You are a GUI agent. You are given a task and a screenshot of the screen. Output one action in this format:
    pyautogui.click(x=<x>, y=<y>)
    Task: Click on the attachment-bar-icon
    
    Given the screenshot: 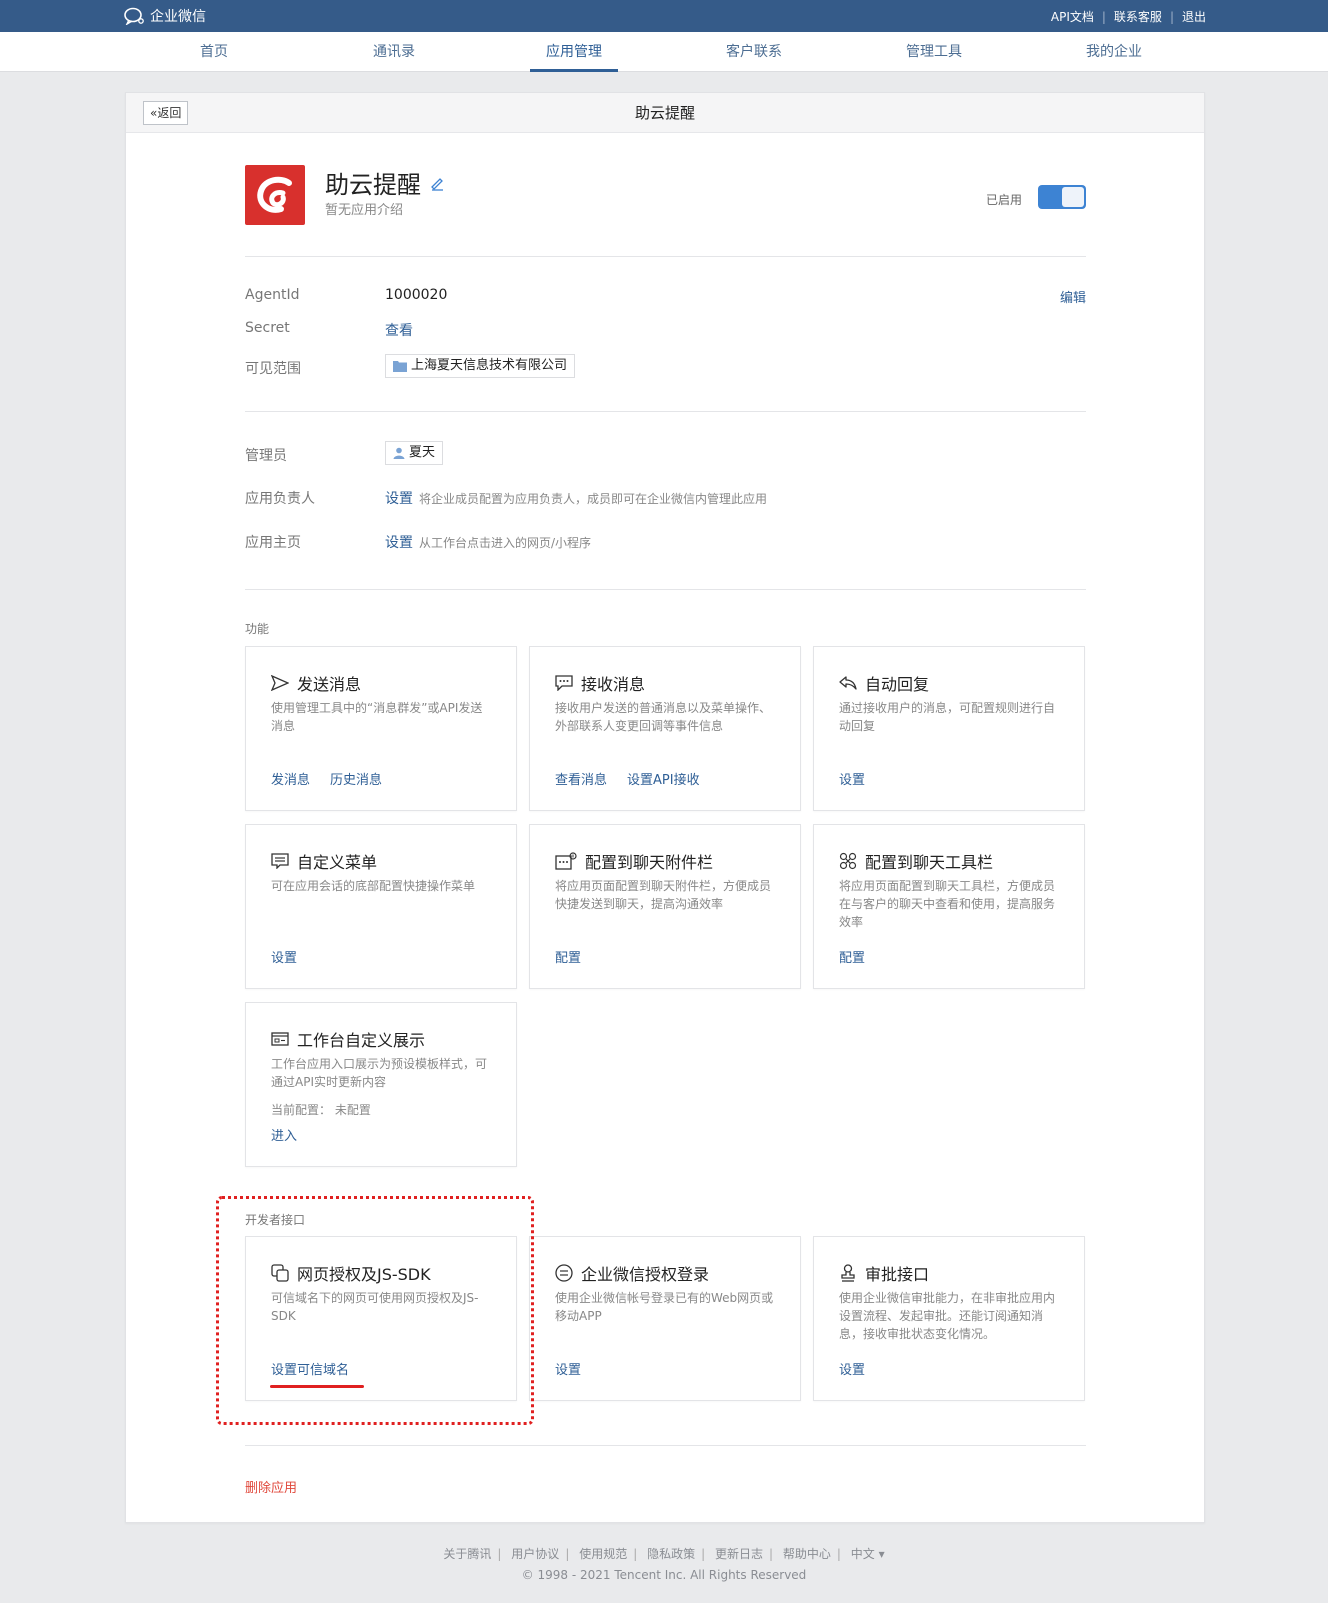 What is the action you would take?
    pyautogui.click(x=566, y=861)
    